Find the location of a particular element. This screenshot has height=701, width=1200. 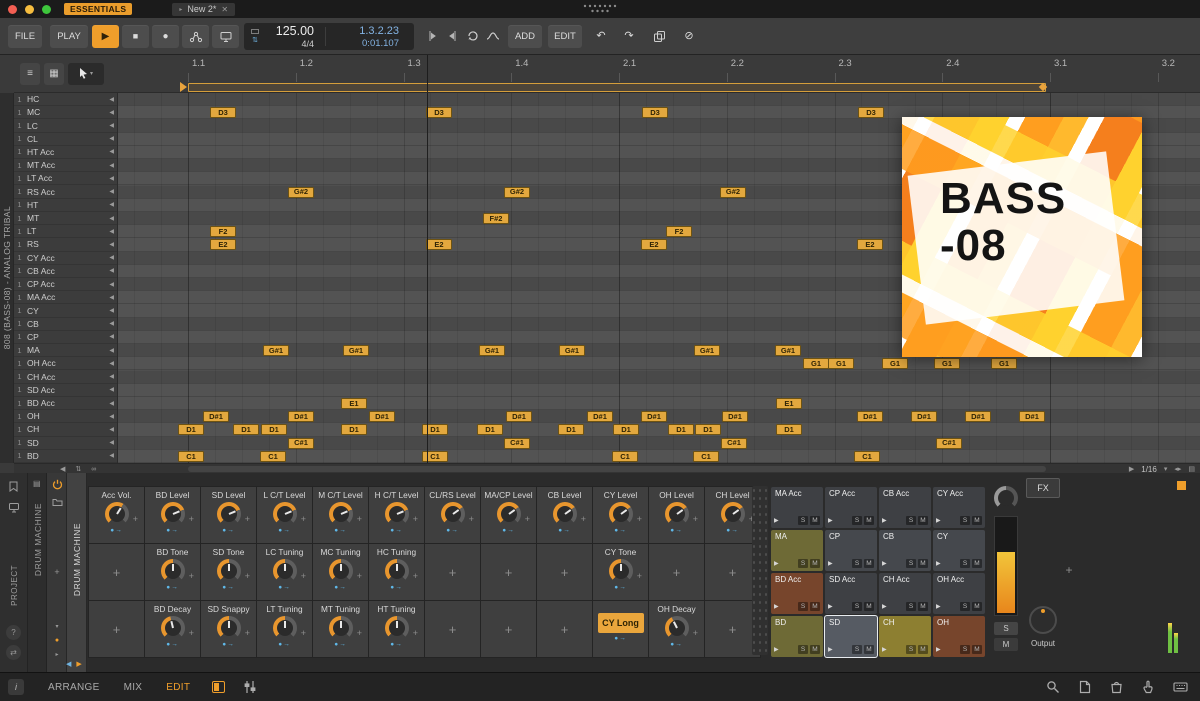

search-icon is located at coordinates (1053, 687).